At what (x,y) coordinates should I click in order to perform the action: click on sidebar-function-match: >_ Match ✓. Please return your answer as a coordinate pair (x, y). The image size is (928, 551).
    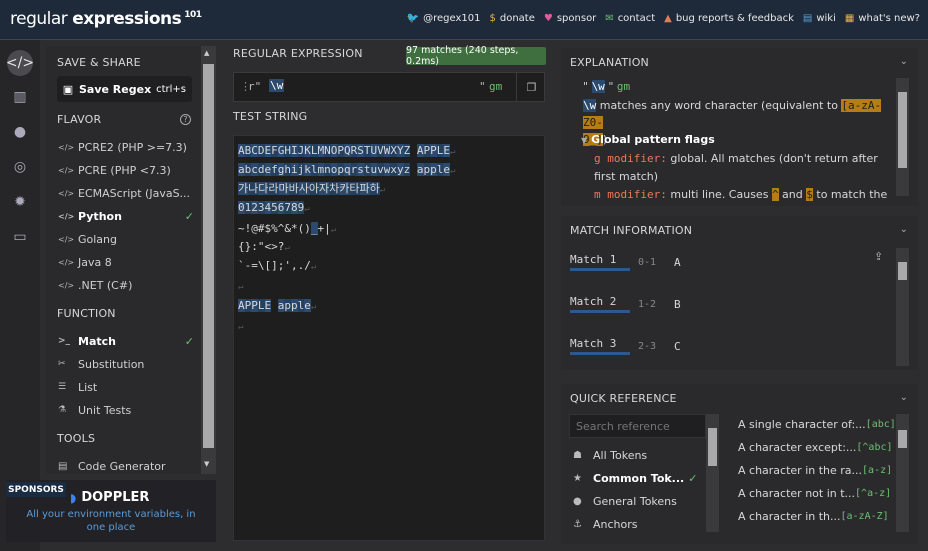
    Looking at the image, I should click on (128, 341).